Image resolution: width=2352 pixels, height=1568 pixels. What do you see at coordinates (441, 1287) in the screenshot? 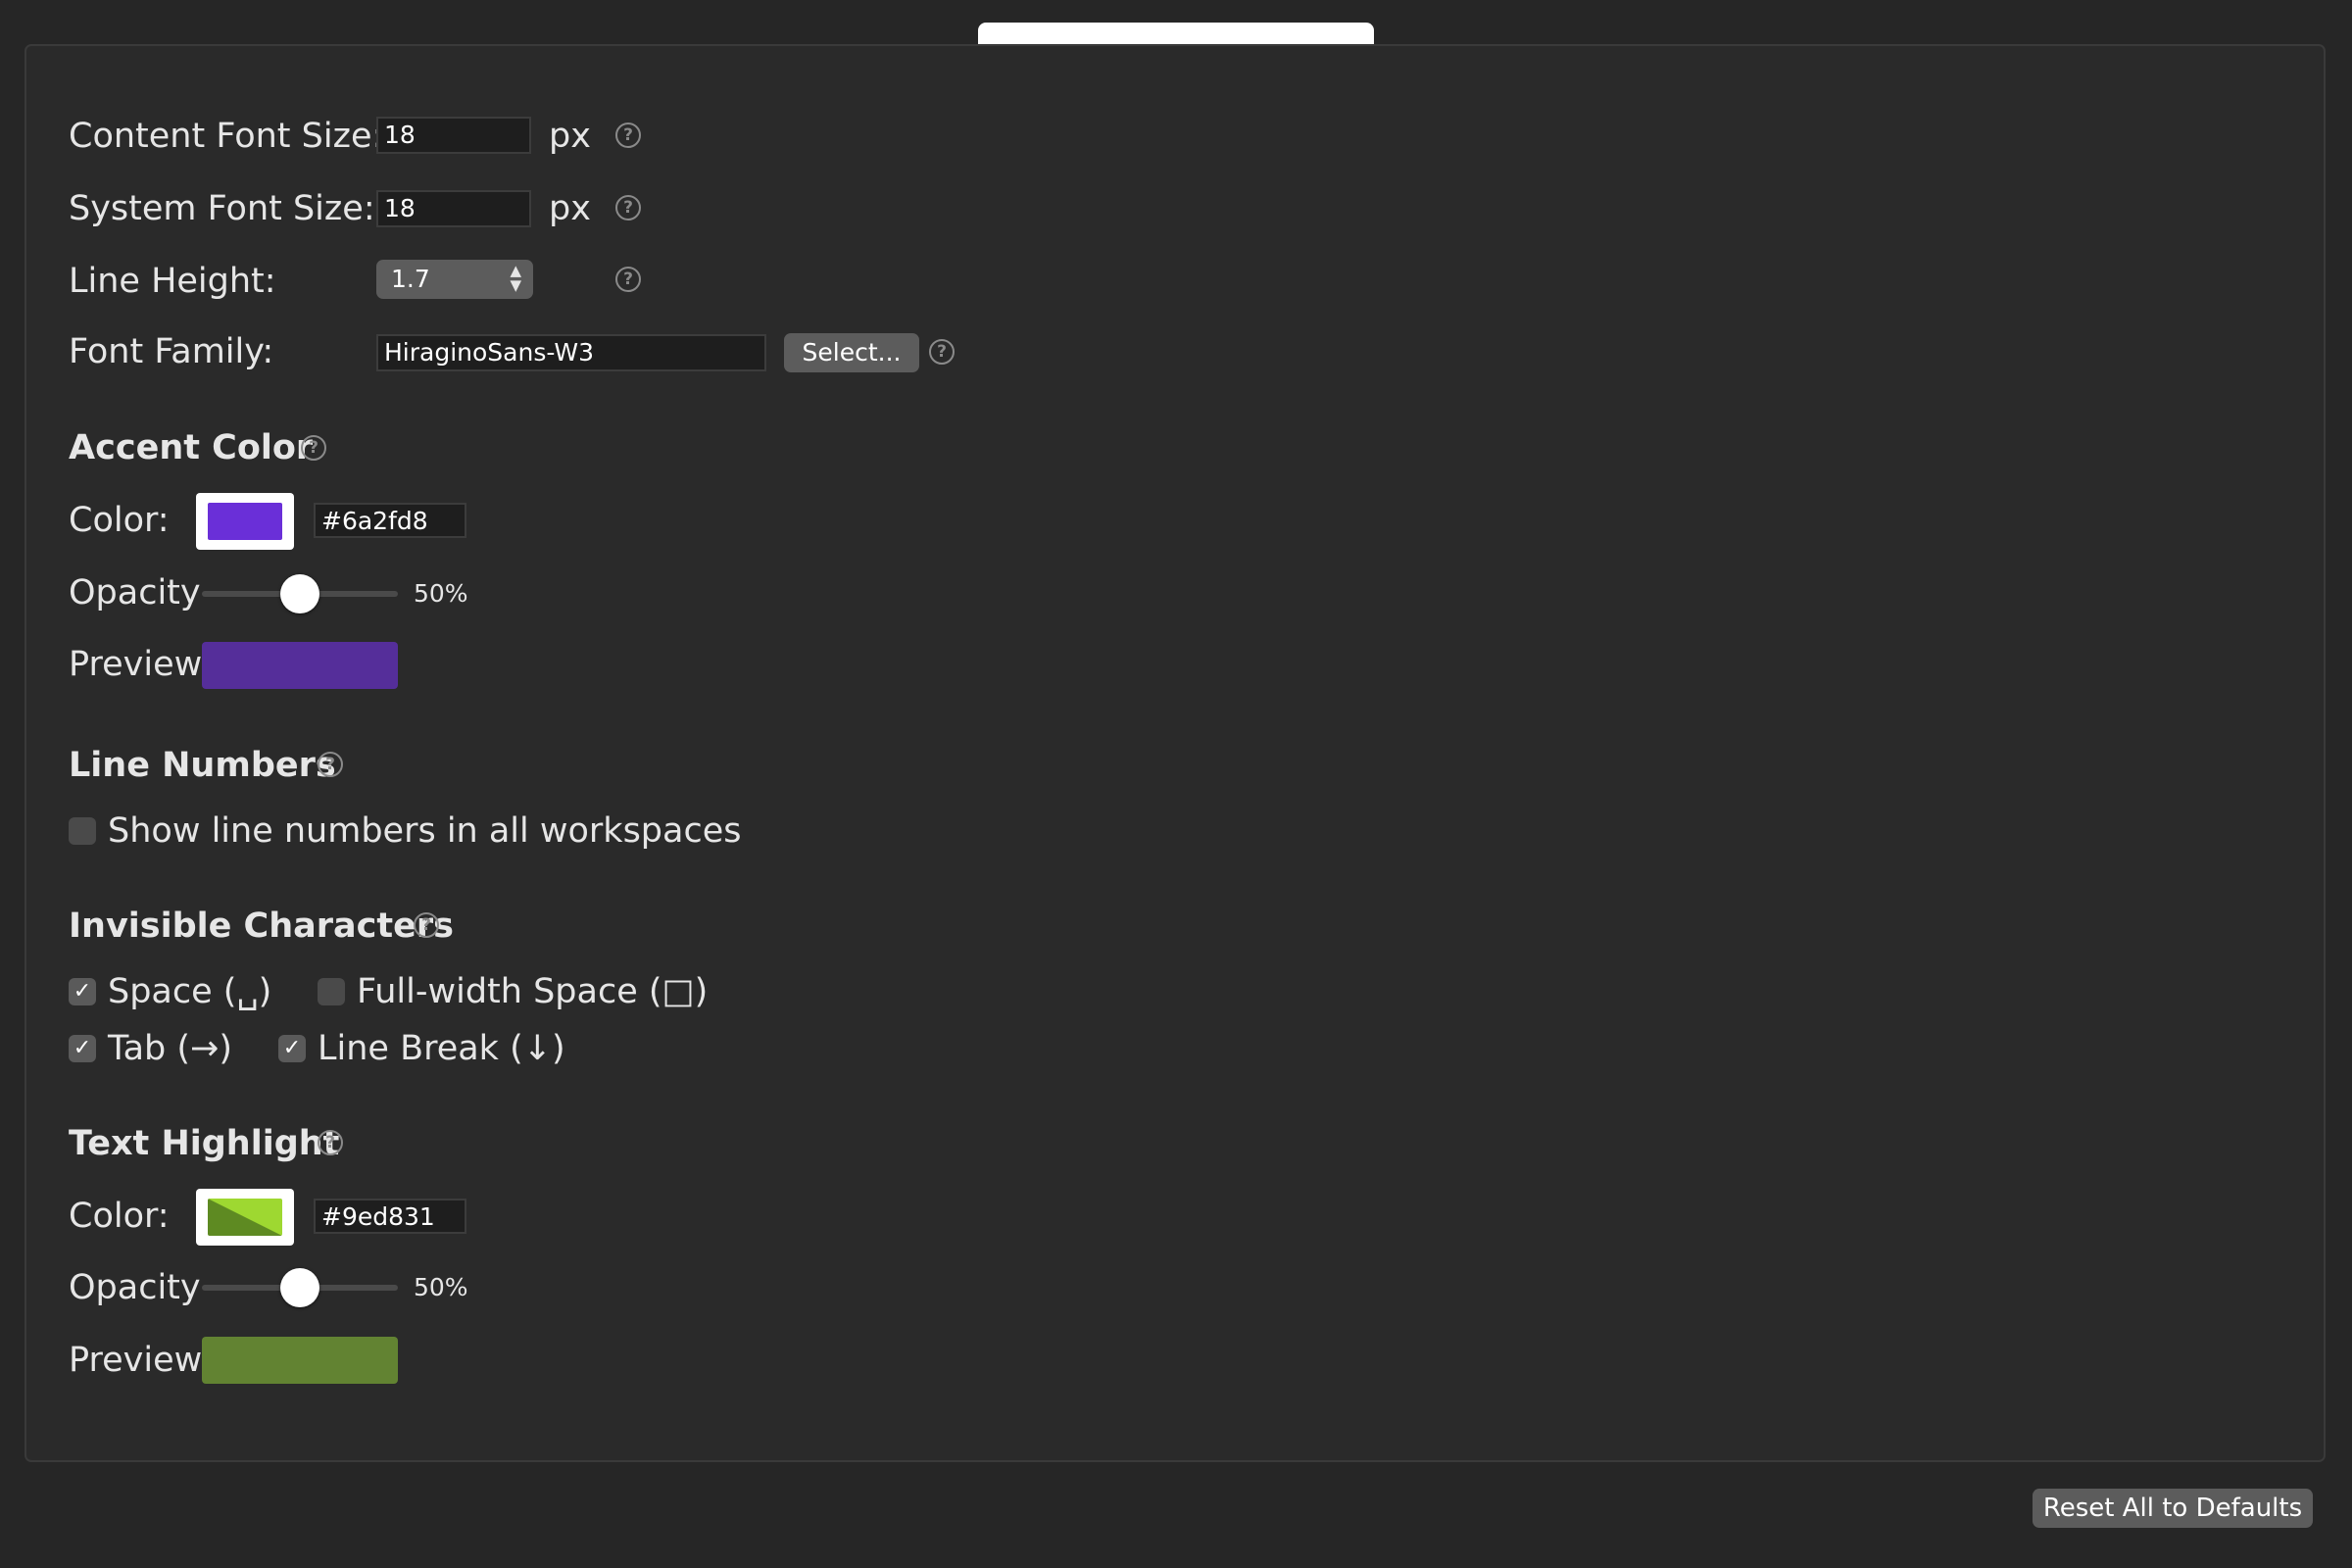
I see `highlight-opacity-value: 50%` at bounding box center [441, 1287].